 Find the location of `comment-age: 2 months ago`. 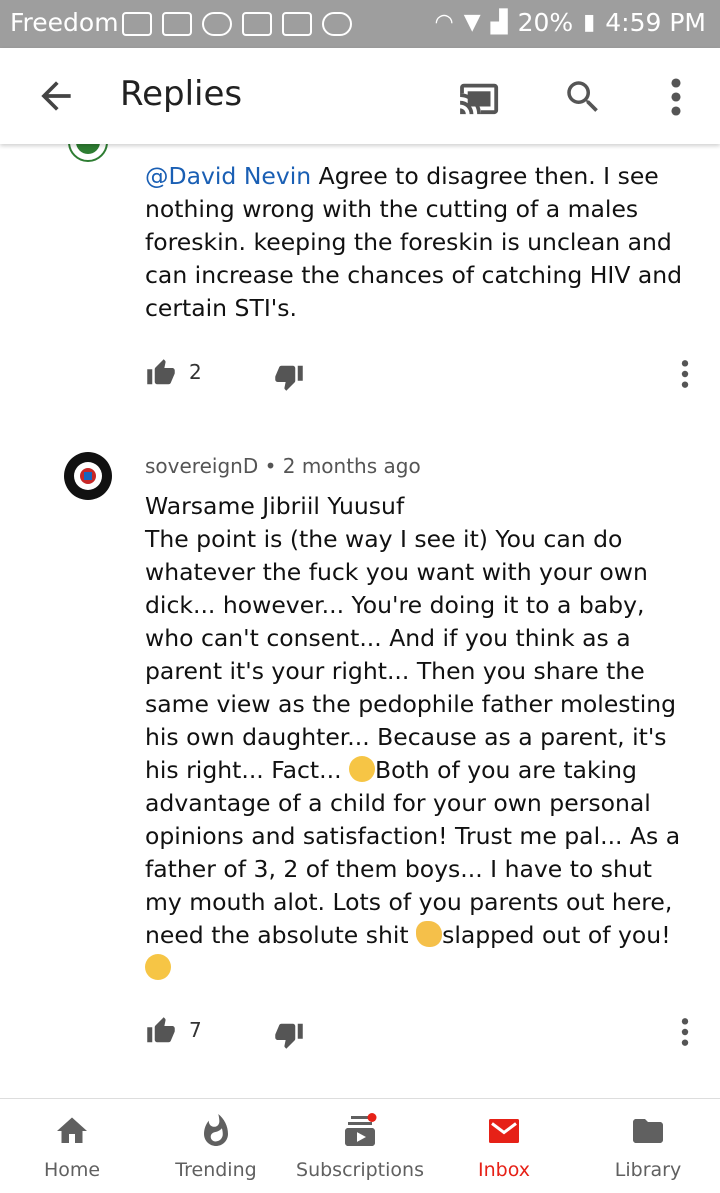

comment-age: 2 months ago is located at coordinates (351, 466).